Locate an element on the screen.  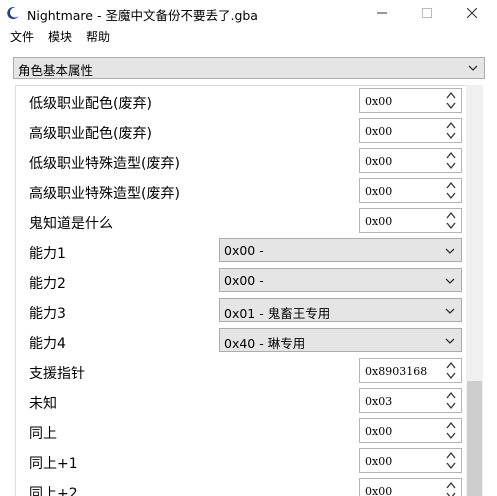
field-row: 能力4 0x40 - 琳专用 is located at coordinates (241, 342).